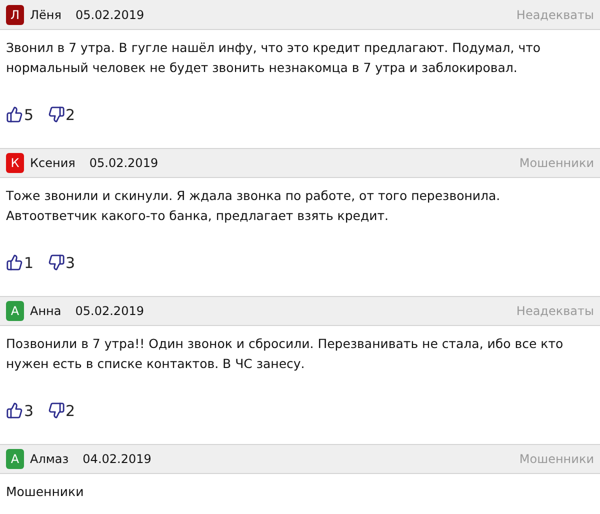 The width and height of the screenshot is (600, 514). Describe the element at coordinates (45, 492) in the screenshot. I see `comment-text: Мошенники` at that location.